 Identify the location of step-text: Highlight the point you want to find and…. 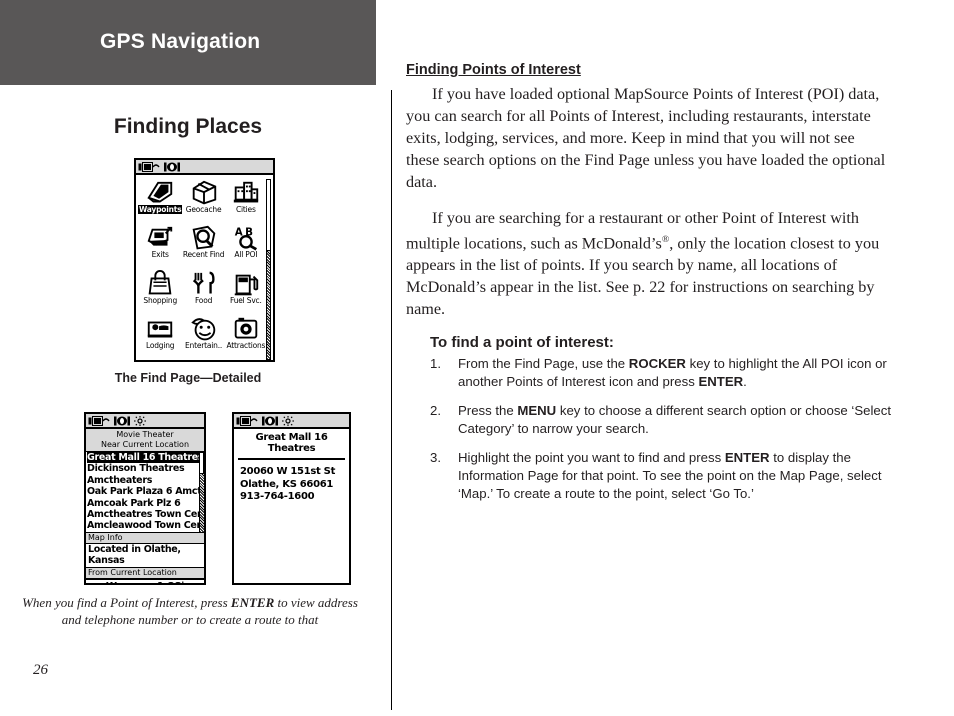
(674, 476).